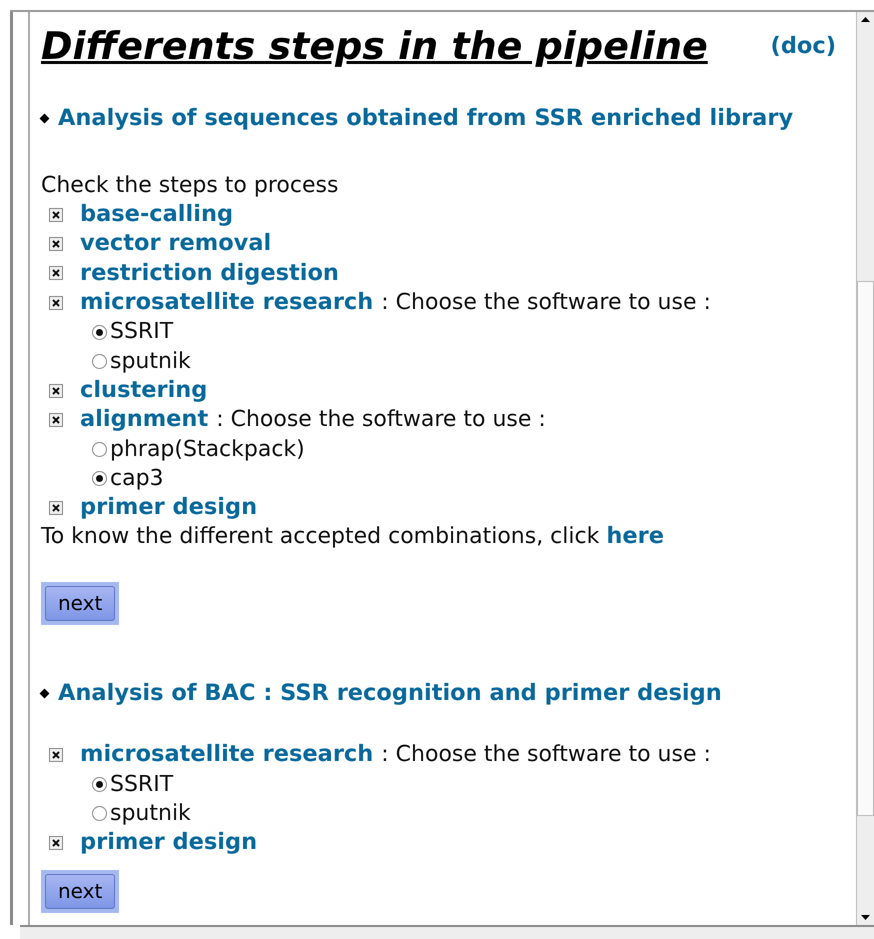 The height and width of the screenshot is (939, 874). I want to click on page-title: Differents steps in the pipeline, so click(374, 47).